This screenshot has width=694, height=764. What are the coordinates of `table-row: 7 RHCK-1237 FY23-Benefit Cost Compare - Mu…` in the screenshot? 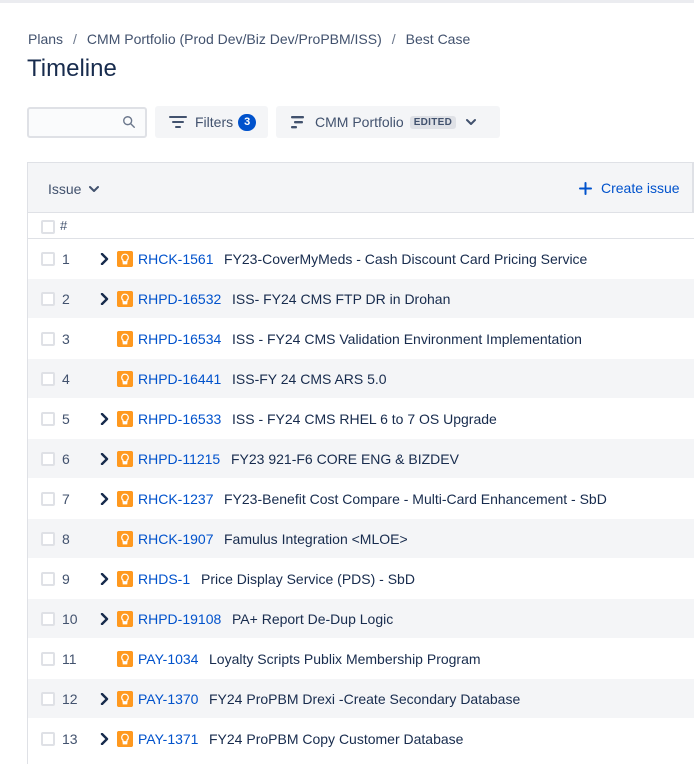 It's located at (361, 499).